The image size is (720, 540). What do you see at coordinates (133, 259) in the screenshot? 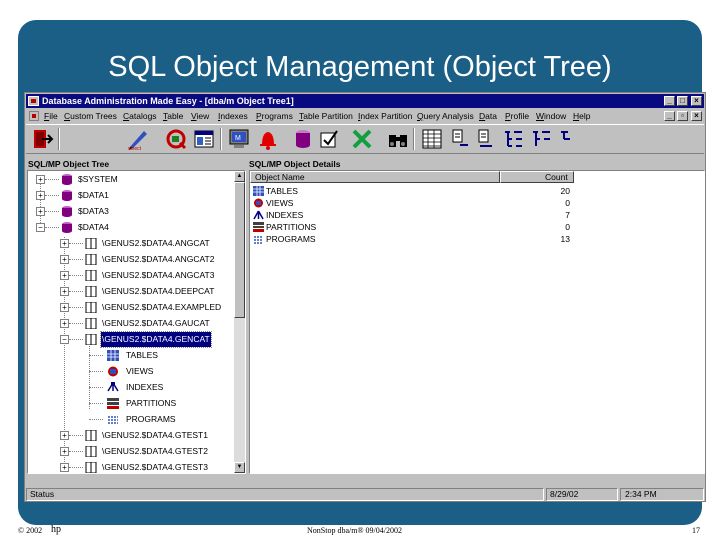
I see `tree-item-catalog: + \GENUS2.$DATA4.ANGCAT2` at bounding box center [133, 259].